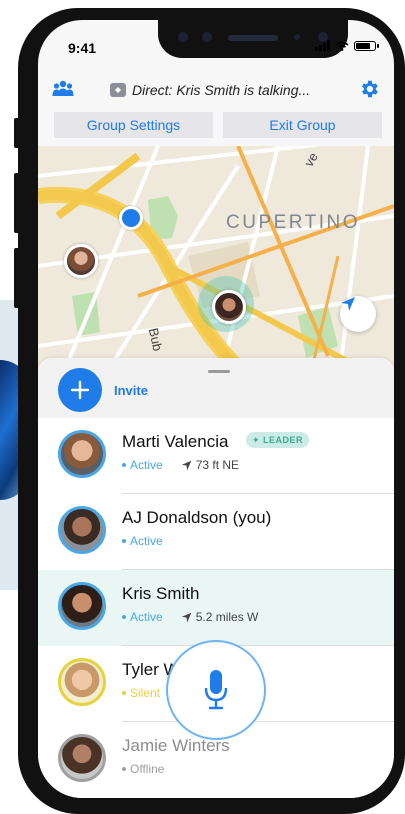 This screenshot has height=814, width=405. What do you see at coordinates (293, 222) in the screenshot?
I see `map-city-label: CUPERTINO` at bounding box center [293, 222].